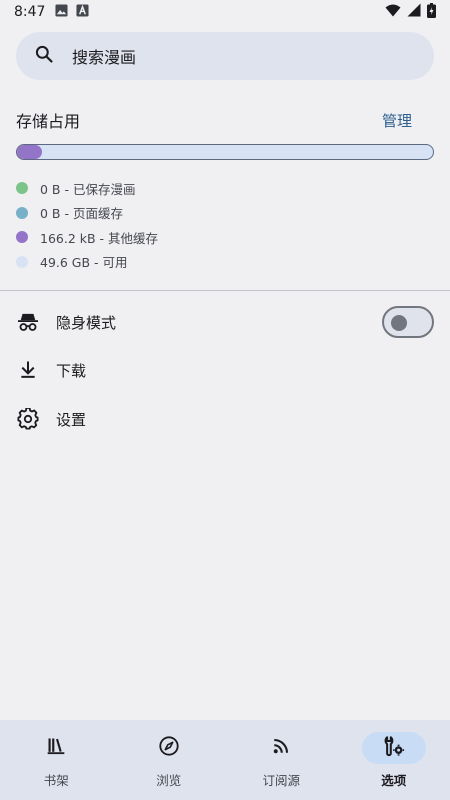  Describe the element at coordinates (397, 120) in the screenshot. I see `manage-storage-button: 管理` at that location.